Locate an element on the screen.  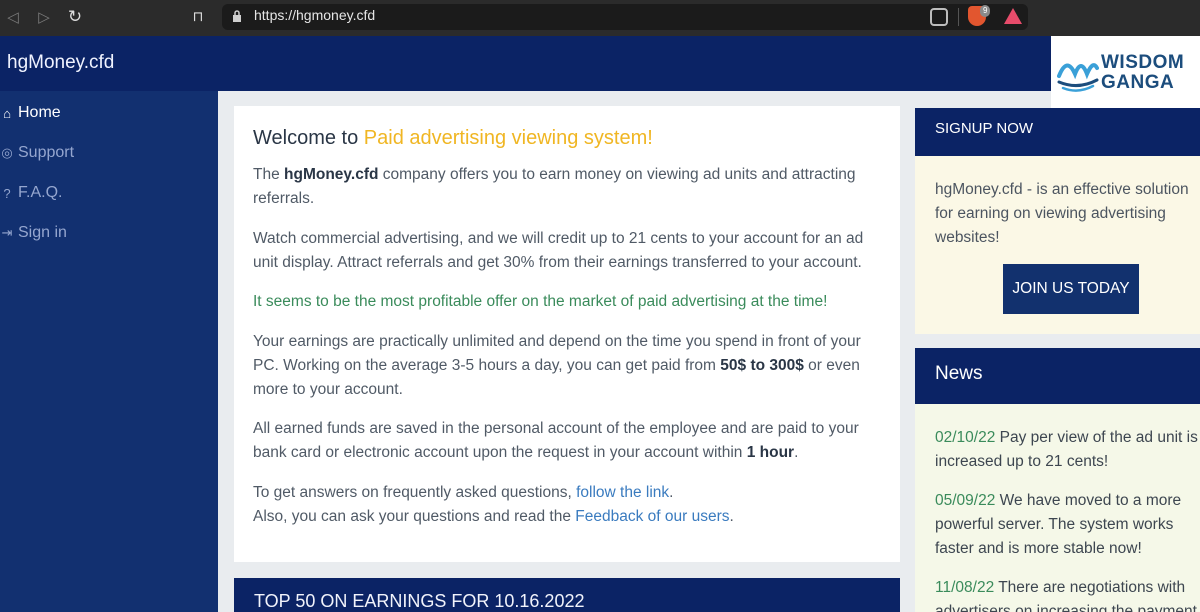
news-date: 05/09/22 is located at coordinates (965, 500).